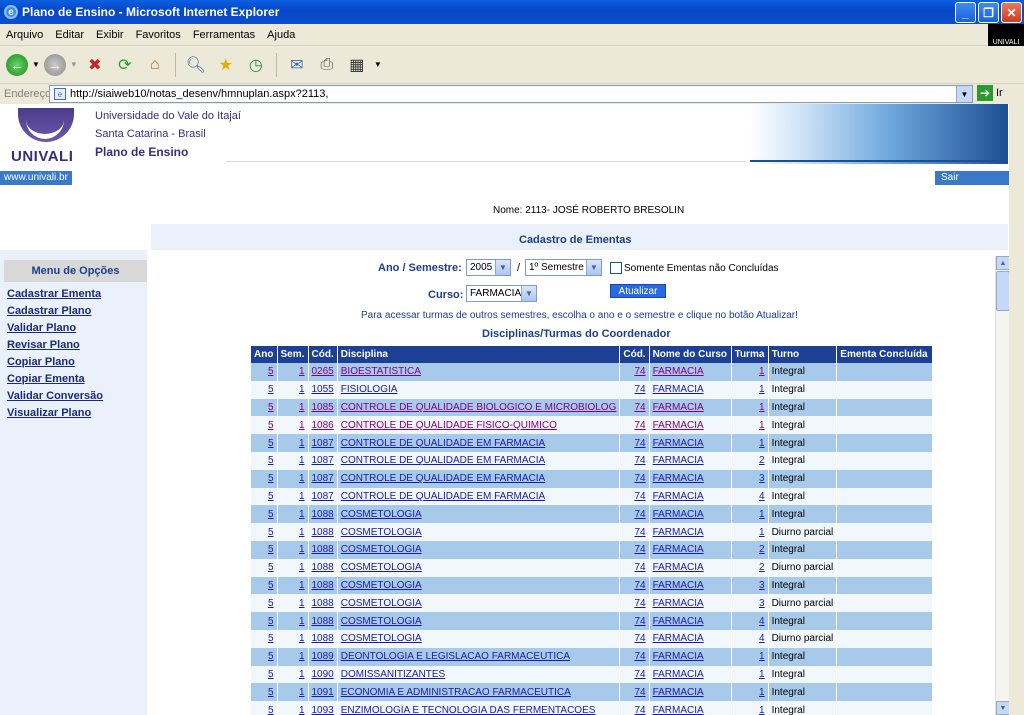  Describe the element at coordinates (224, 35) in the screenshot. I see `menu-ferramentas: Ferramentas` at that location.